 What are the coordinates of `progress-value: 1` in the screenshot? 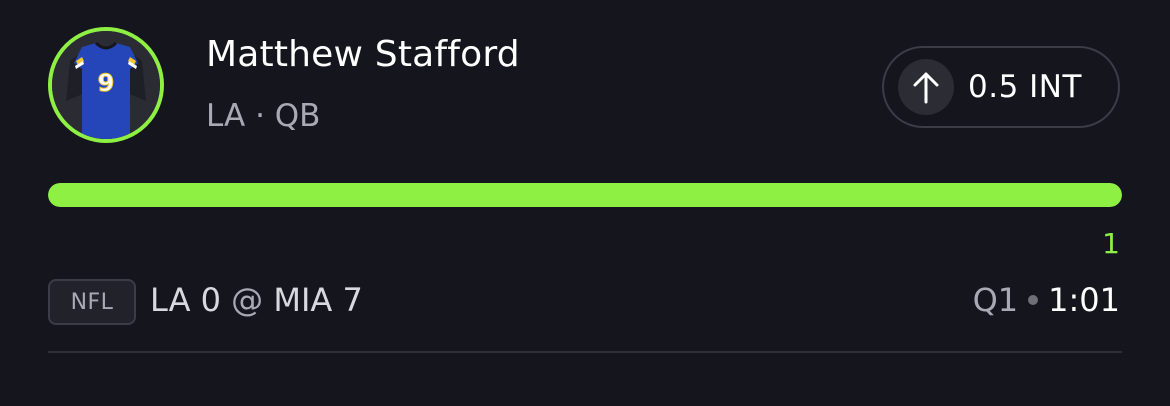 It's located at (1111, 243).